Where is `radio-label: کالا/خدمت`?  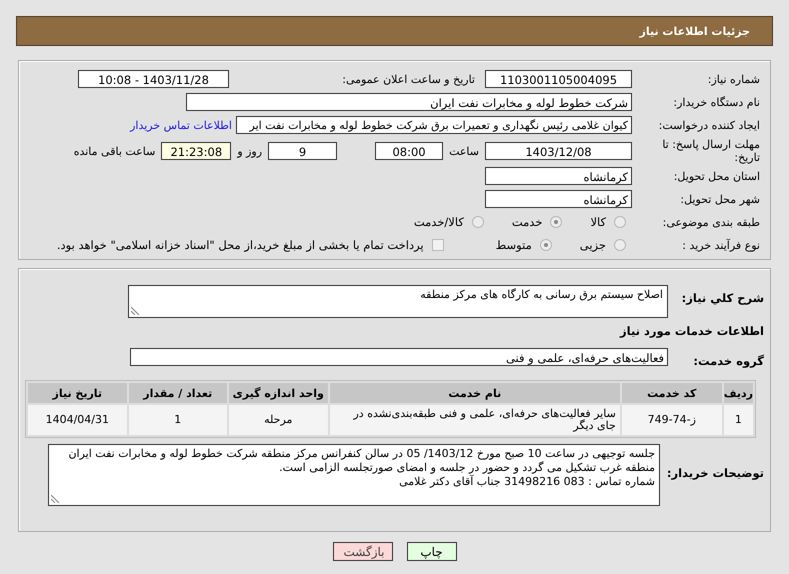
radio-label: کالا/خدمت is located at coordinates (439, 222).